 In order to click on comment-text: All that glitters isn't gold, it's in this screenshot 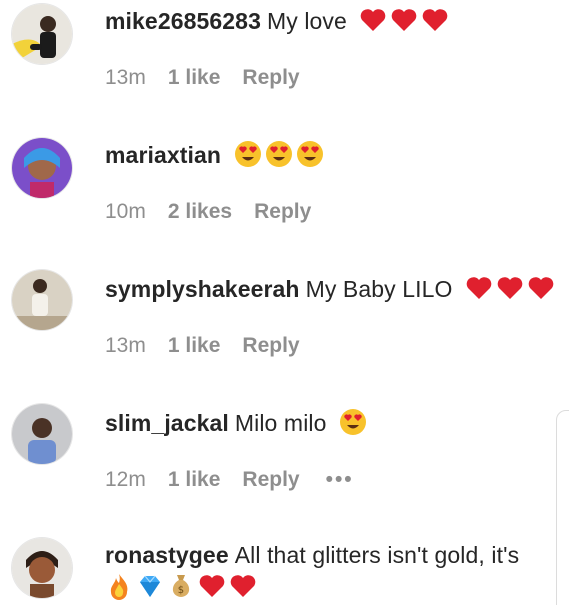, I will do `click(377, 555)`.